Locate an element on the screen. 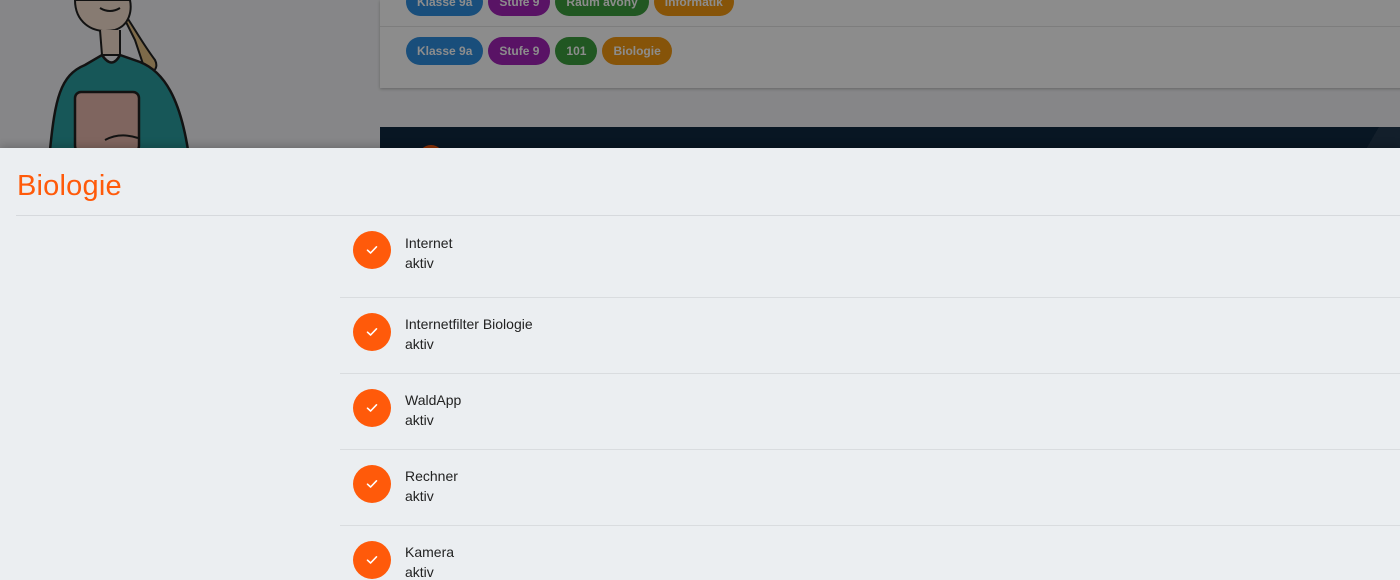  item-title: Internet is located at coordinates (429, 243).